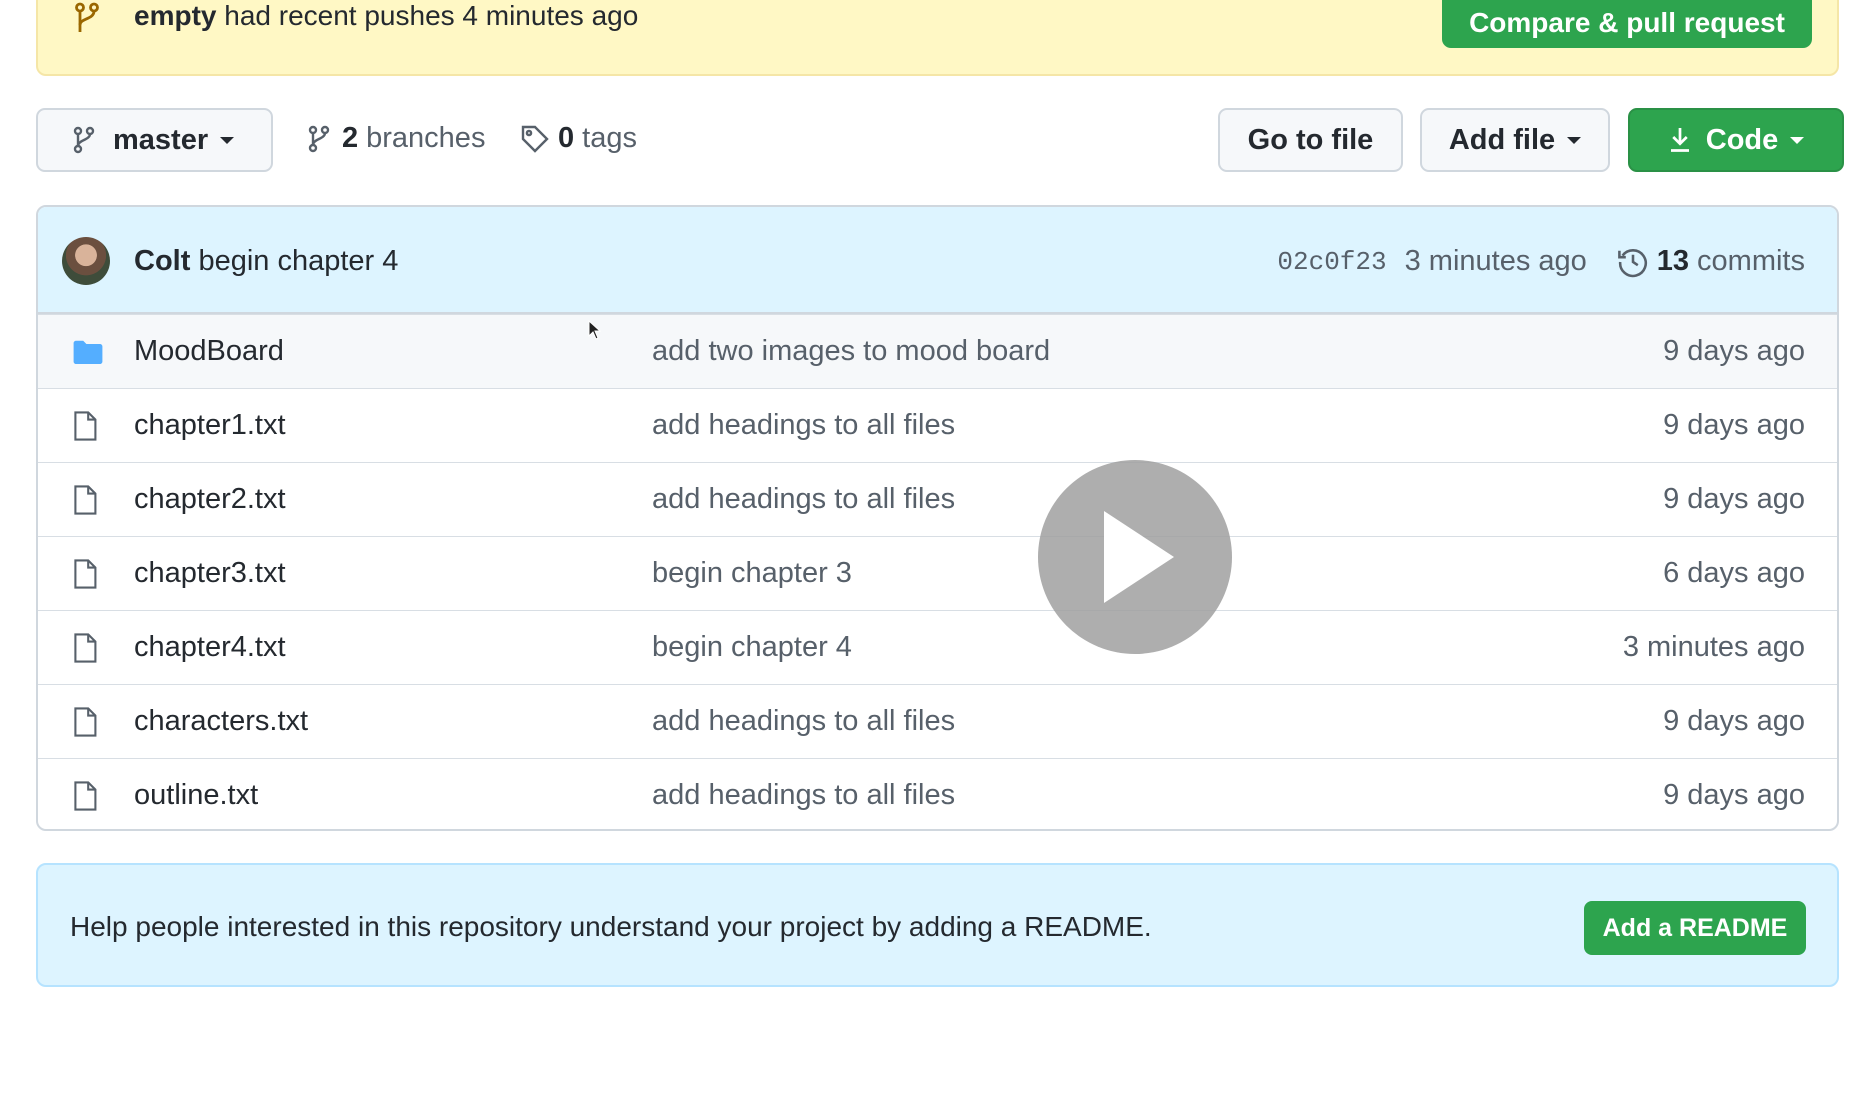  I want to click on file-commit-link: add two images to mood board, so click(851, 351).